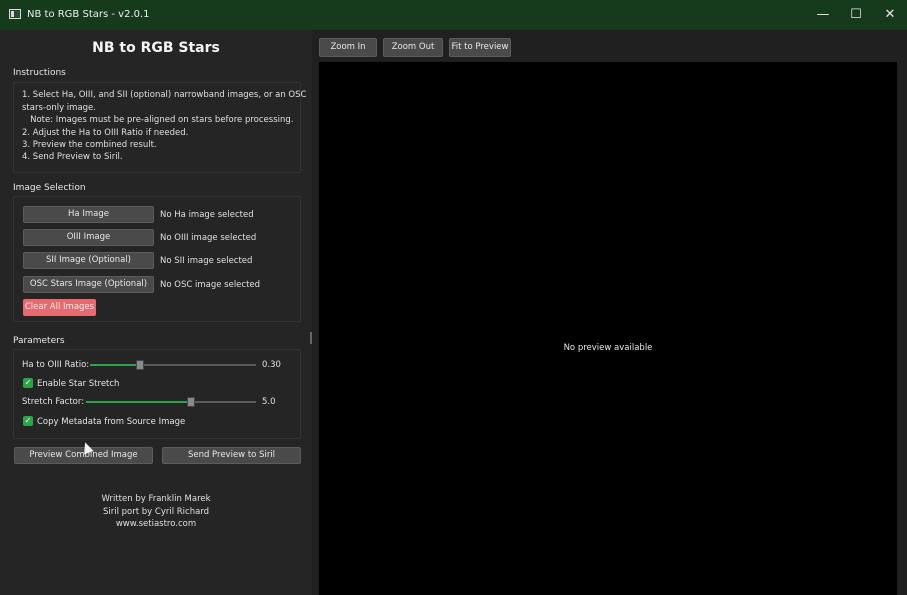  I want to click on title-bar: NB to RGB Stars - v2.0.1 — ☐ ✕, so click(453, 15).